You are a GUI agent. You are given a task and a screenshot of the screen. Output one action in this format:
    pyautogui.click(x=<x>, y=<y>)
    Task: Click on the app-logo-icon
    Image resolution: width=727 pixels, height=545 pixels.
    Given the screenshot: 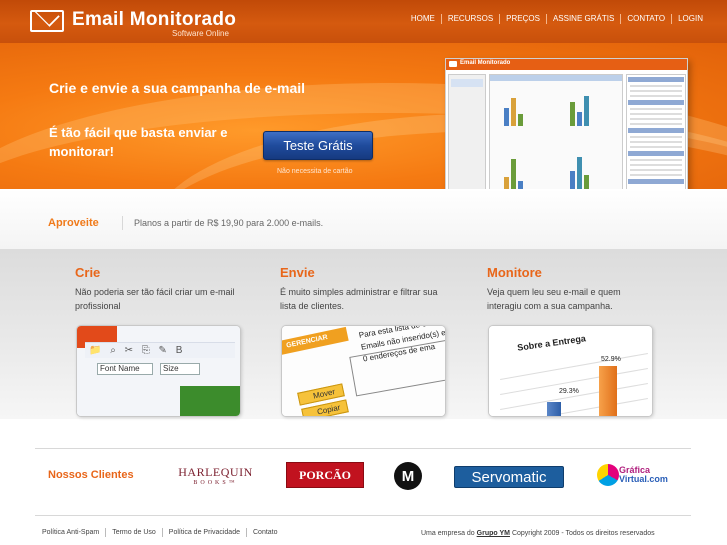 What is the action you would take?
    pyautogui.click(x=453, y=64)
    